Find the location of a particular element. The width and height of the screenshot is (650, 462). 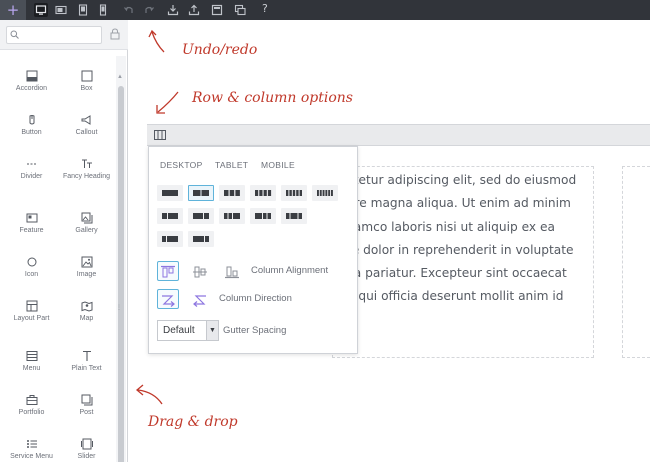

widget-label: Post is located at coordinates (86, 412).